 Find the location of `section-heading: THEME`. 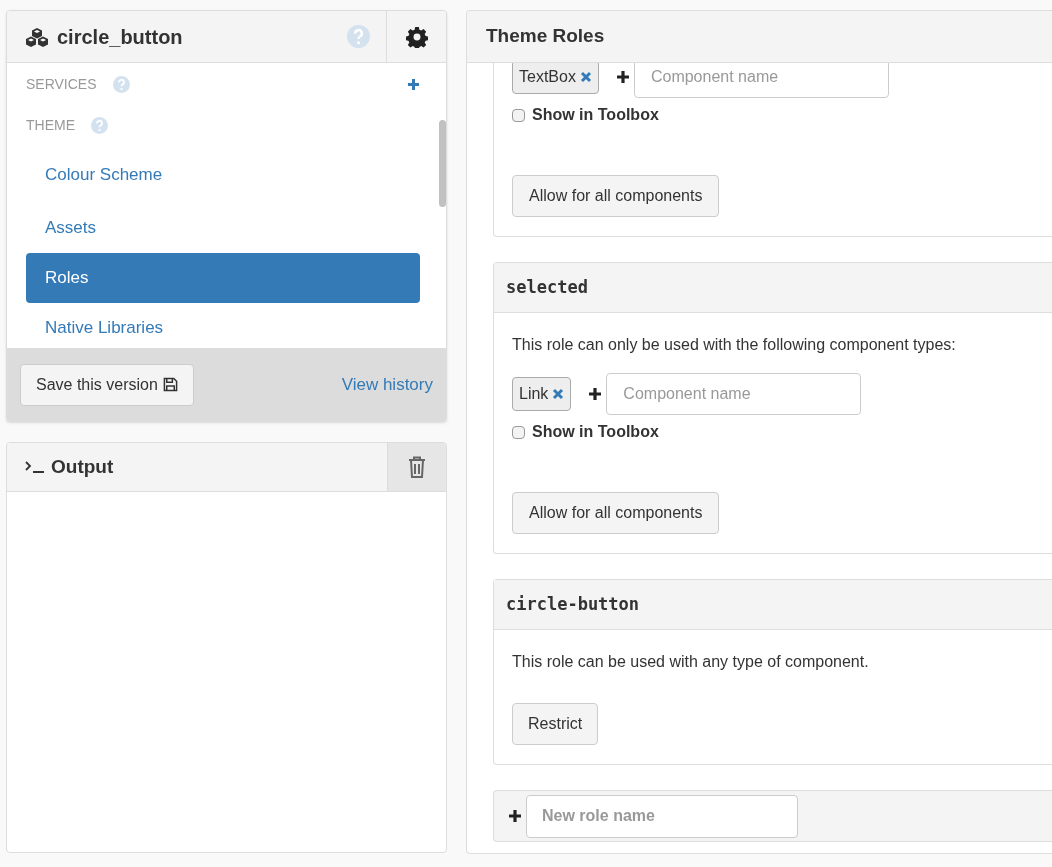

section-heading: THEME is located at coordinates (50, 125).